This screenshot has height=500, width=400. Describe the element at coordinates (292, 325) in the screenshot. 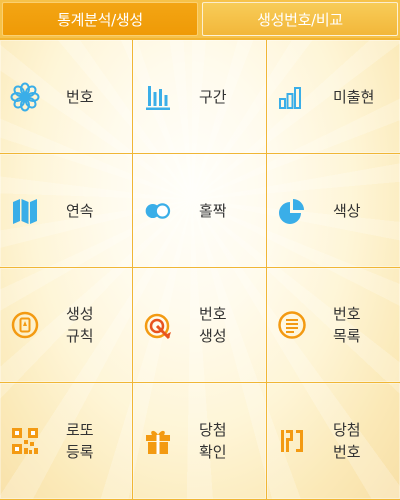

I see `list-icon` at that location.